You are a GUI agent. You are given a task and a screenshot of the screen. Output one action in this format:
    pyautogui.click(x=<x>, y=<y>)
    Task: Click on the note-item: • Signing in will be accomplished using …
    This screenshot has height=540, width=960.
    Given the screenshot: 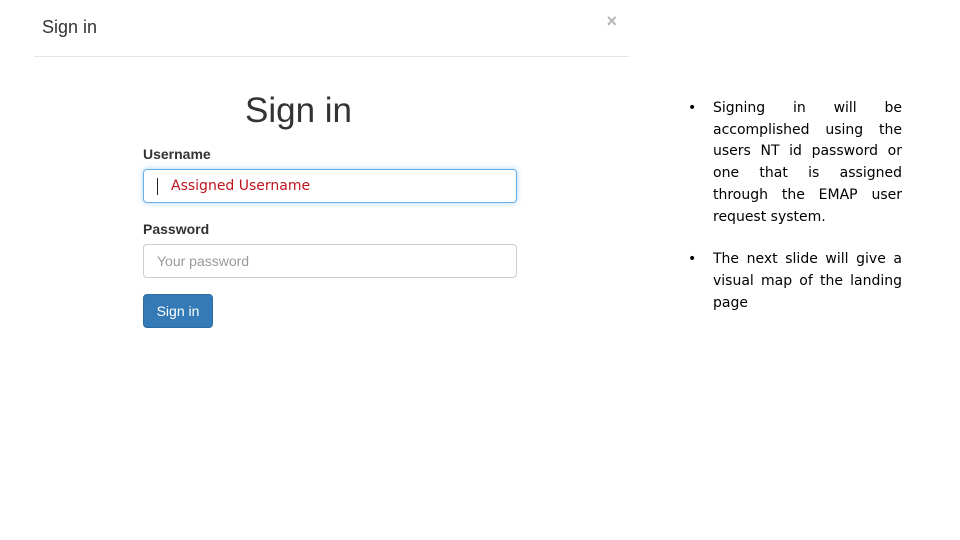 What is the action you would take?
    pyautogui.click(x=795, y=163)
    